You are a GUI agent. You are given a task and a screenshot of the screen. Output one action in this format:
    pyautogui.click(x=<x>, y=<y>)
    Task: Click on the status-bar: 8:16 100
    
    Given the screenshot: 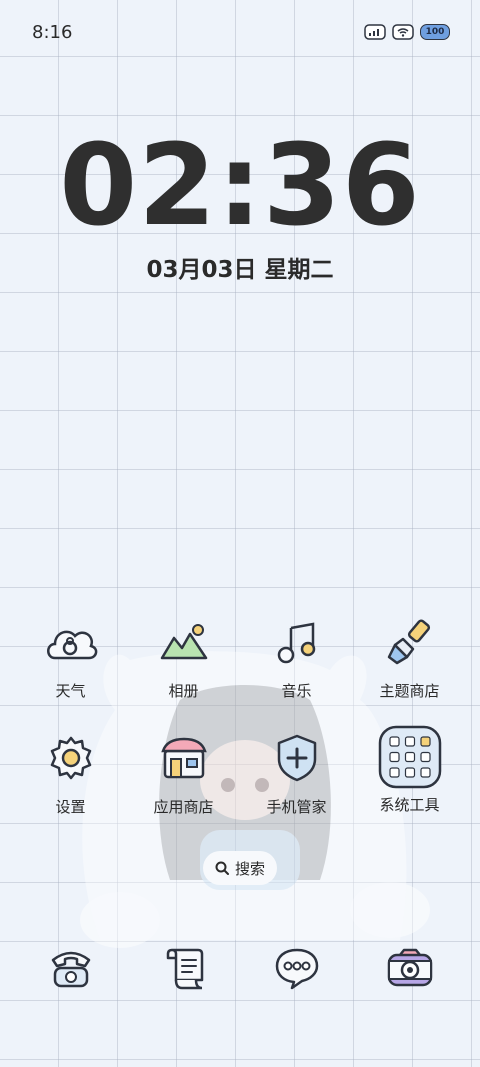 What is the action you would take?
    pyautogui.click(x=241, y=34)
    